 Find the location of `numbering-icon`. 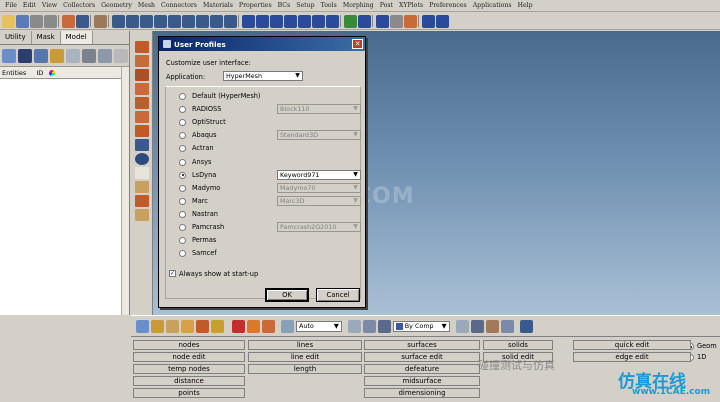

numbering-icon is located at coordinates (141, 173).